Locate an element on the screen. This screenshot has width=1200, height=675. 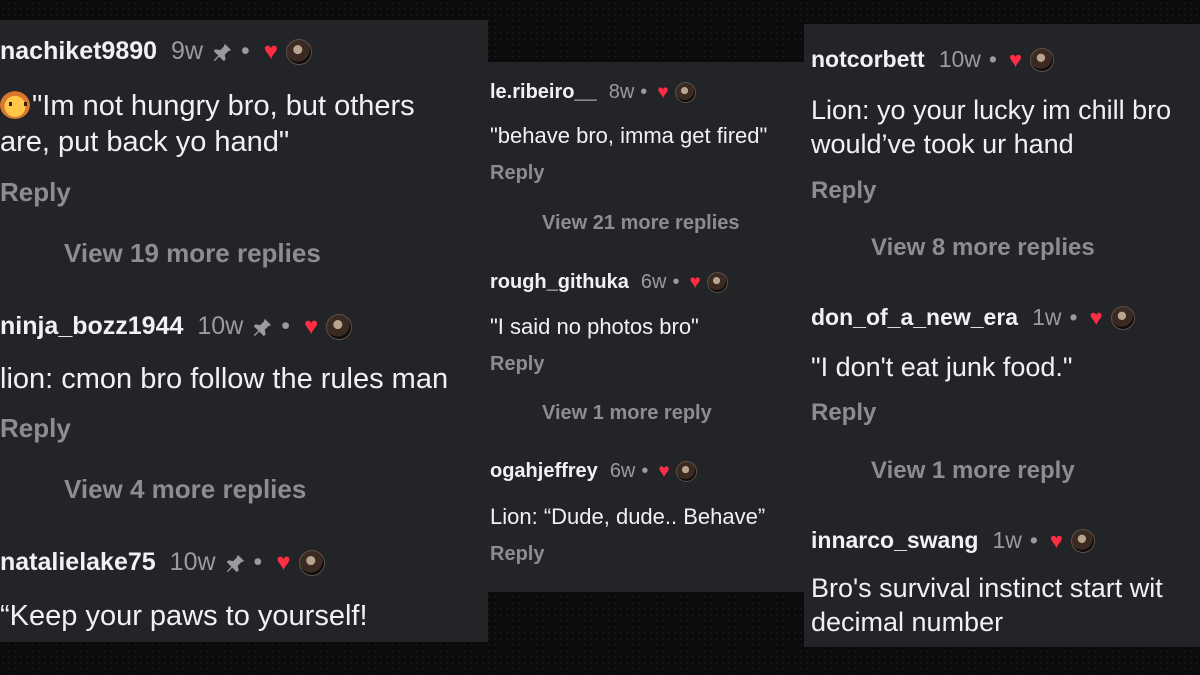
comment-text: “Keep your paws to yourself! is located at coordinates (184, 616).